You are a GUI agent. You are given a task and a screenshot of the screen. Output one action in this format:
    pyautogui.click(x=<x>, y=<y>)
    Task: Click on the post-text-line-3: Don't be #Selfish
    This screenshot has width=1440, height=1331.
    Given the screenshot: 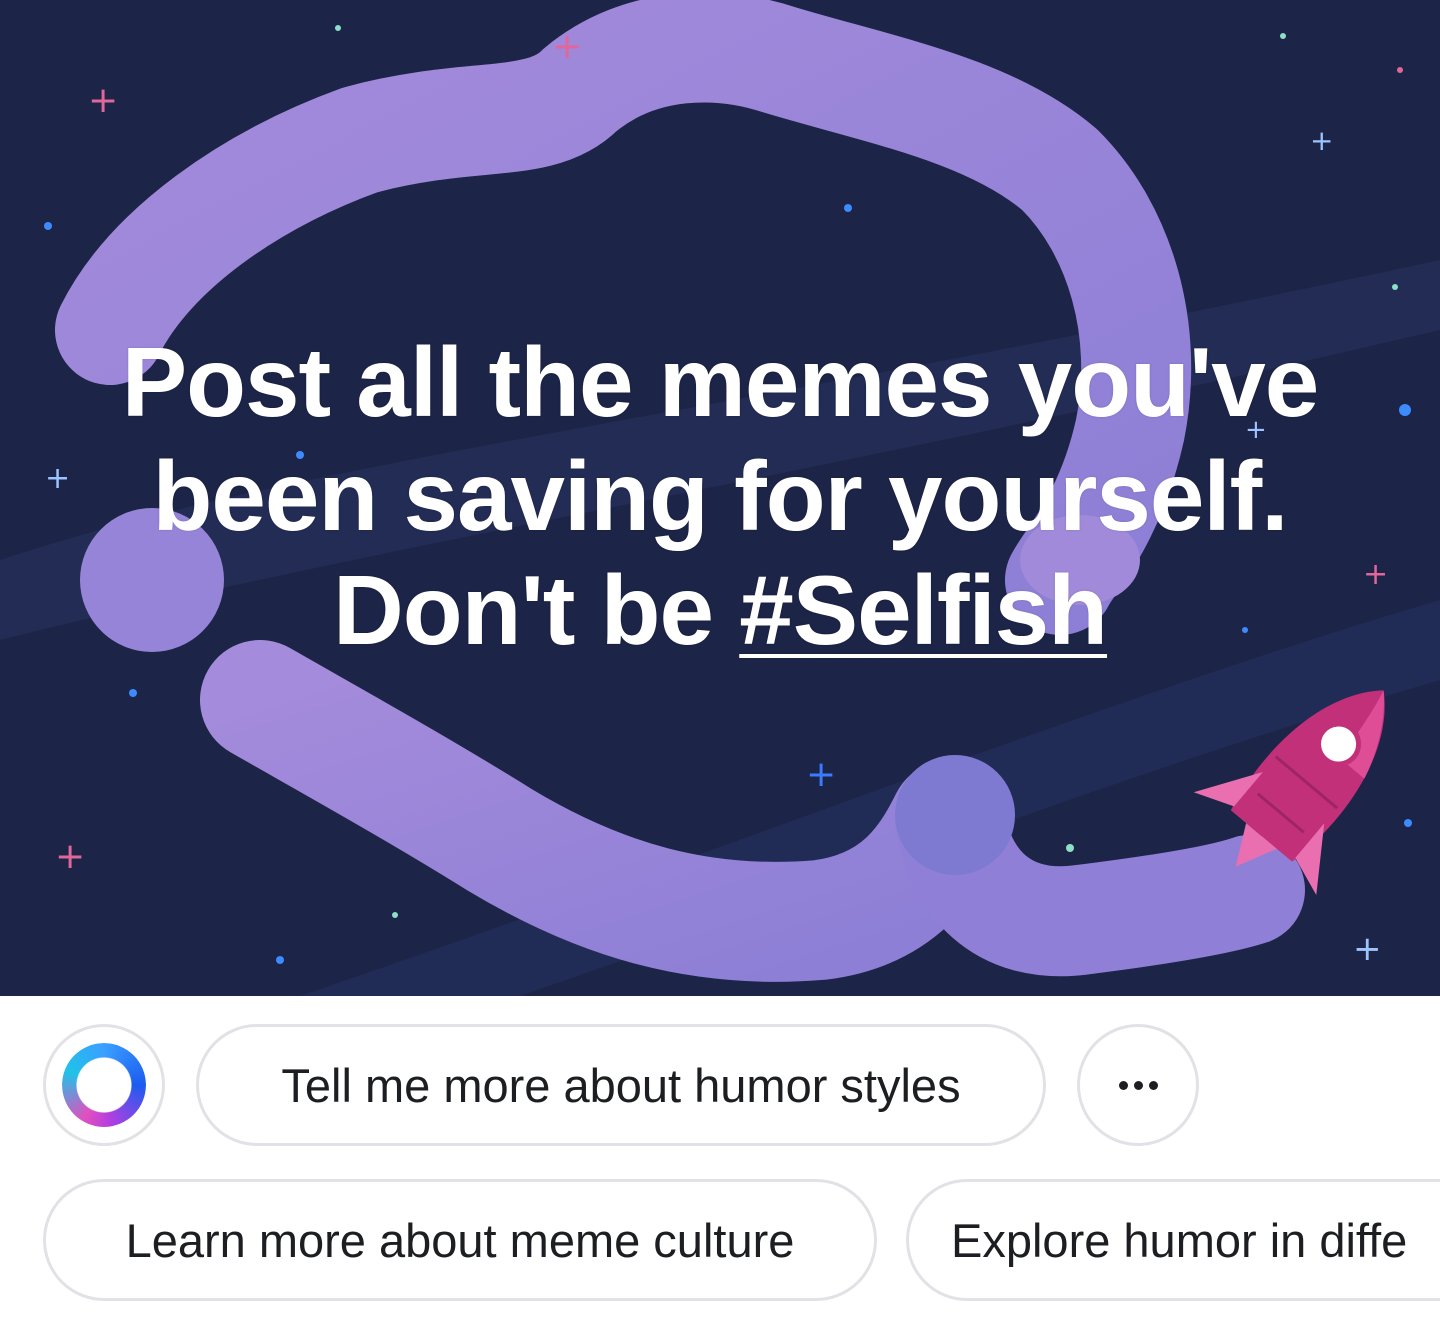 What is the action you would take?
    pyautogui.click(x=720, y=610)
    